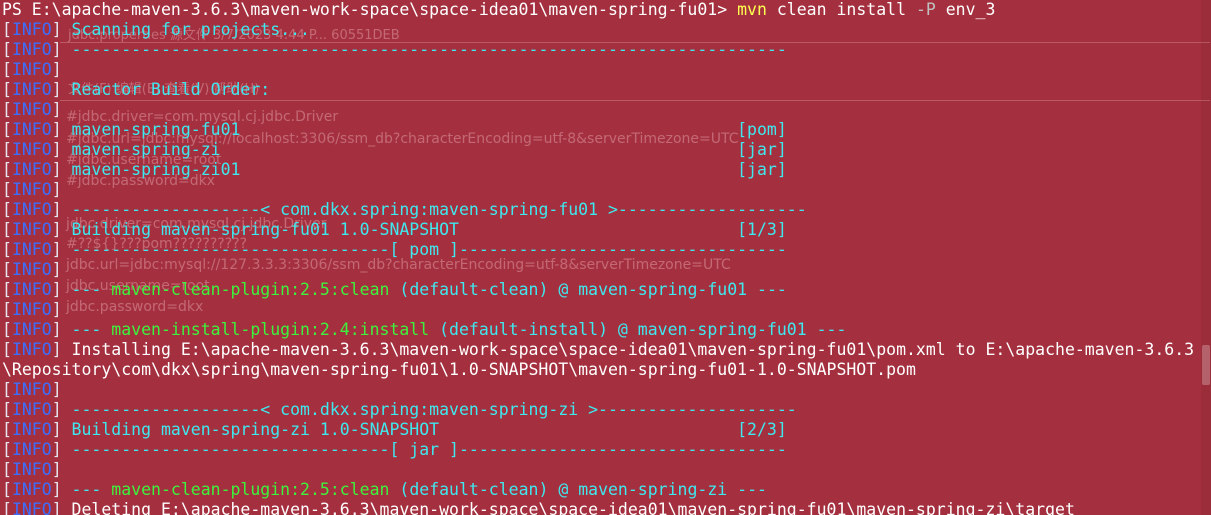  I want to click on command-flag-value: env_3, so click(970, 9).